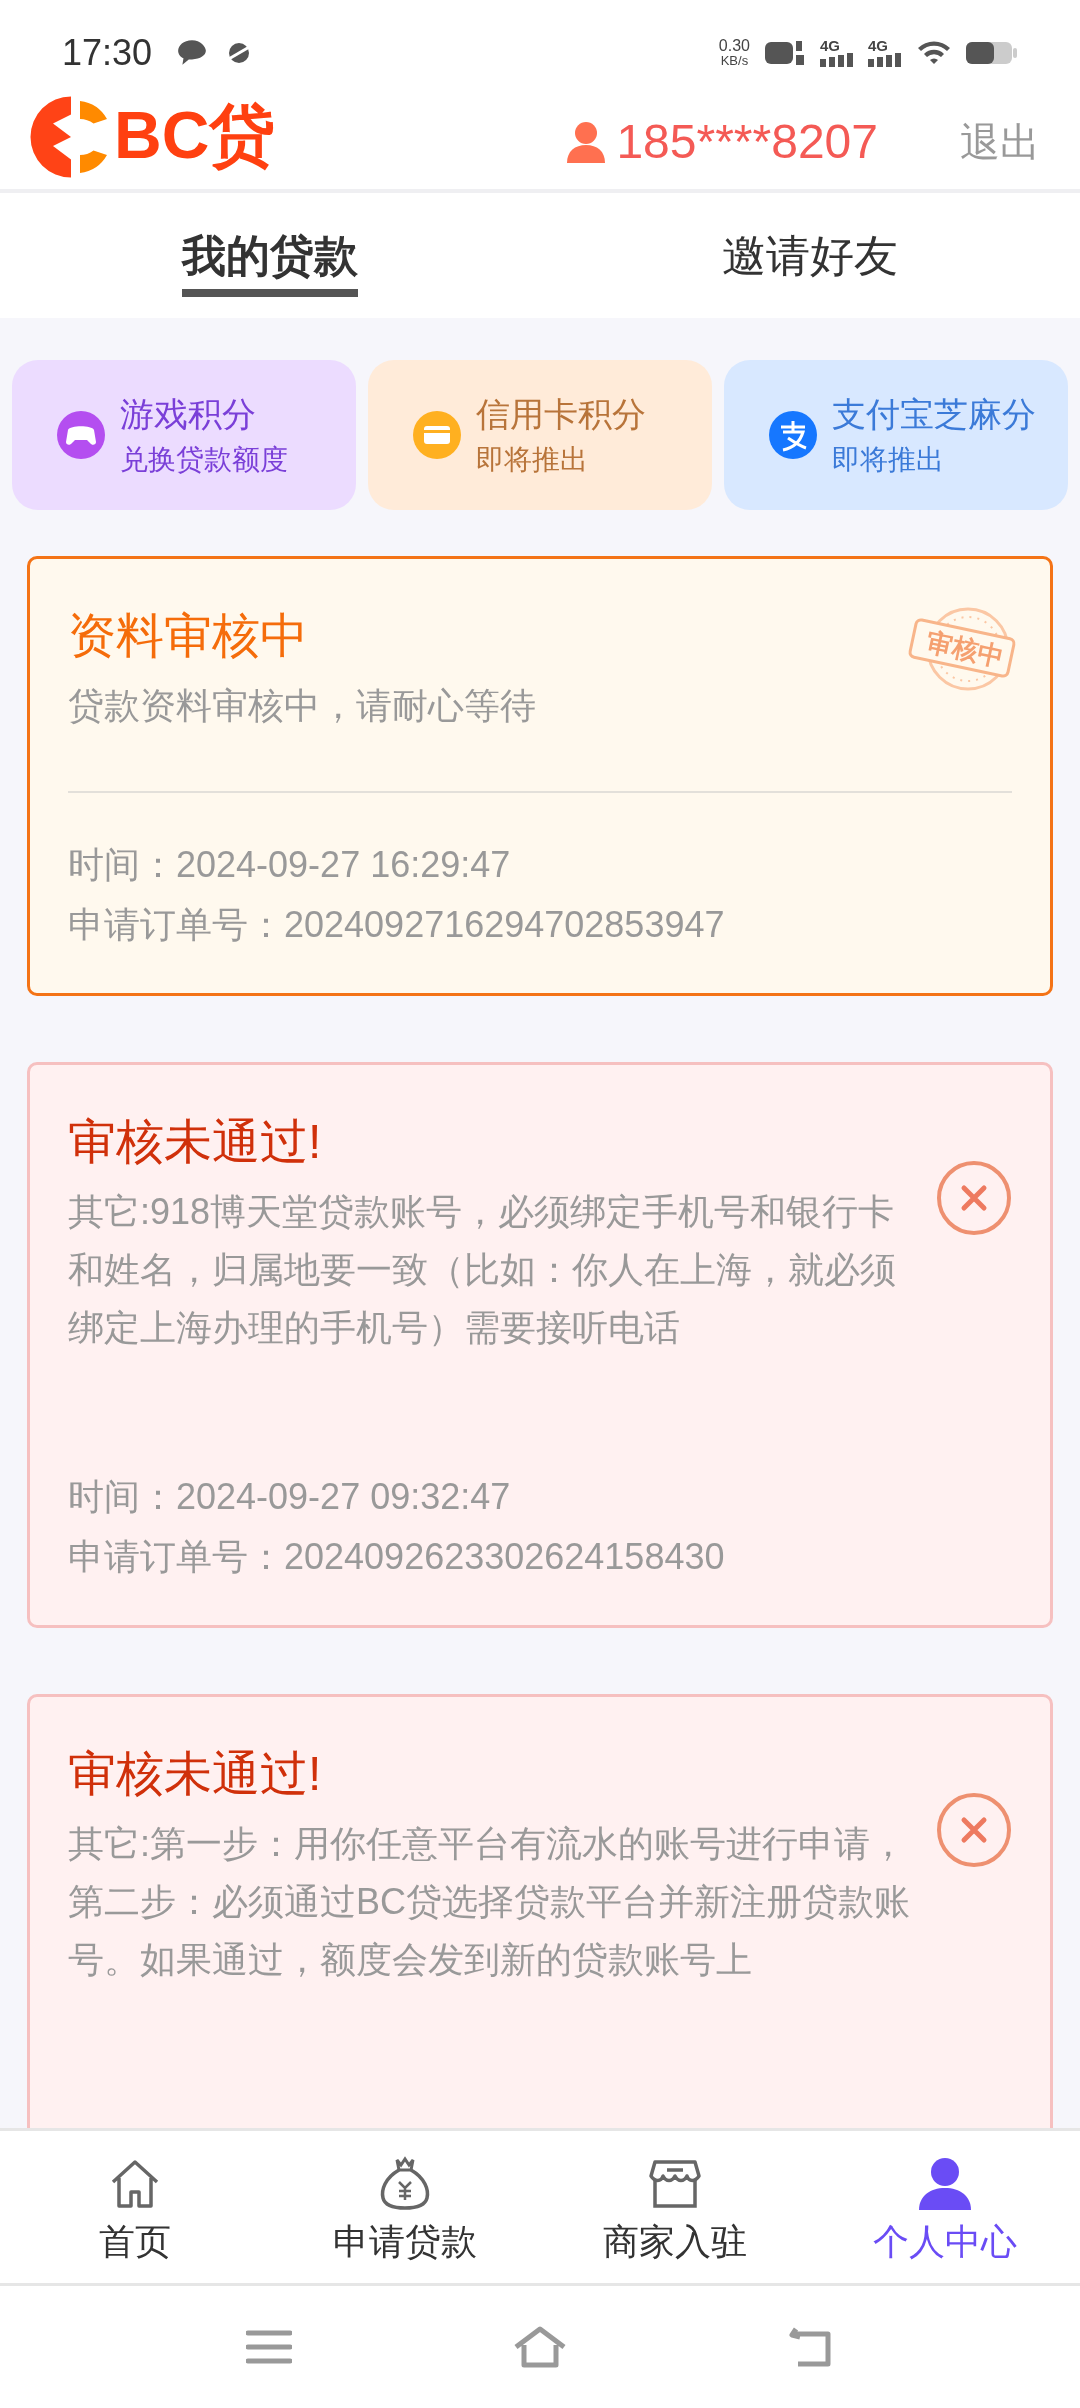  What do you see at coordinates (945, 2207) in the screenshot?
I see `nav-tab: 个人中心` at bounding box center [945, 2207].